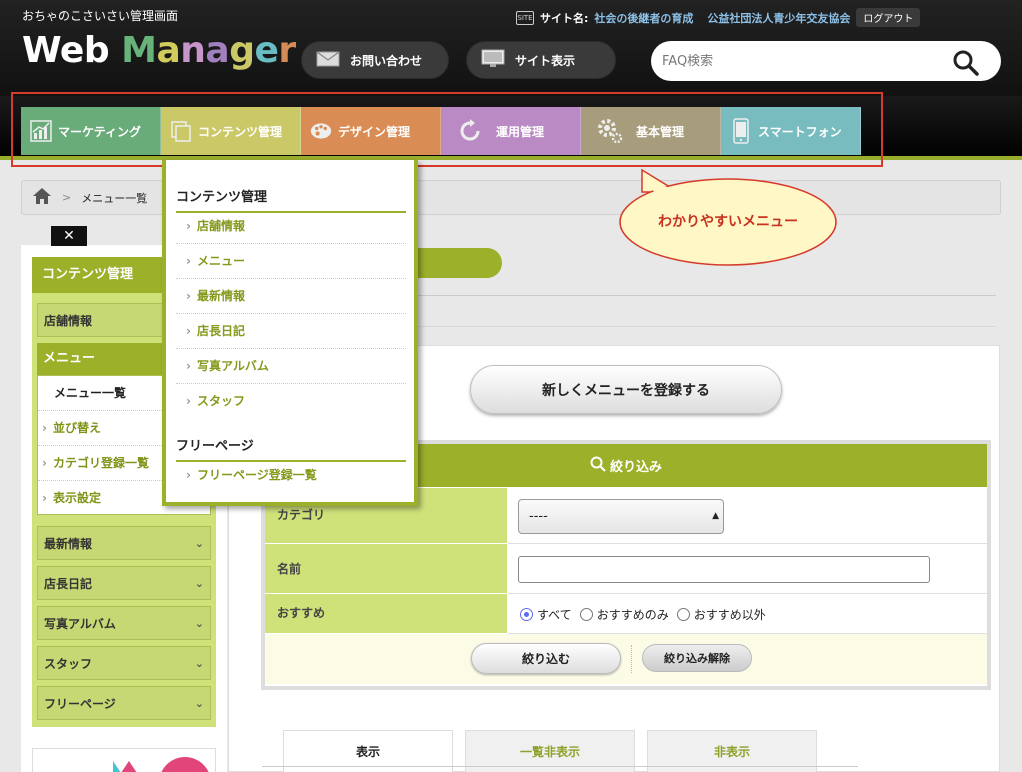 The height and width of the screenshot is (772, 1022). What do you see at coordinates (291, 475) in the screenshot?
I see `dropdown-item-free-page-list: フリーページ登録一覧` at bounding box center [291, 475].